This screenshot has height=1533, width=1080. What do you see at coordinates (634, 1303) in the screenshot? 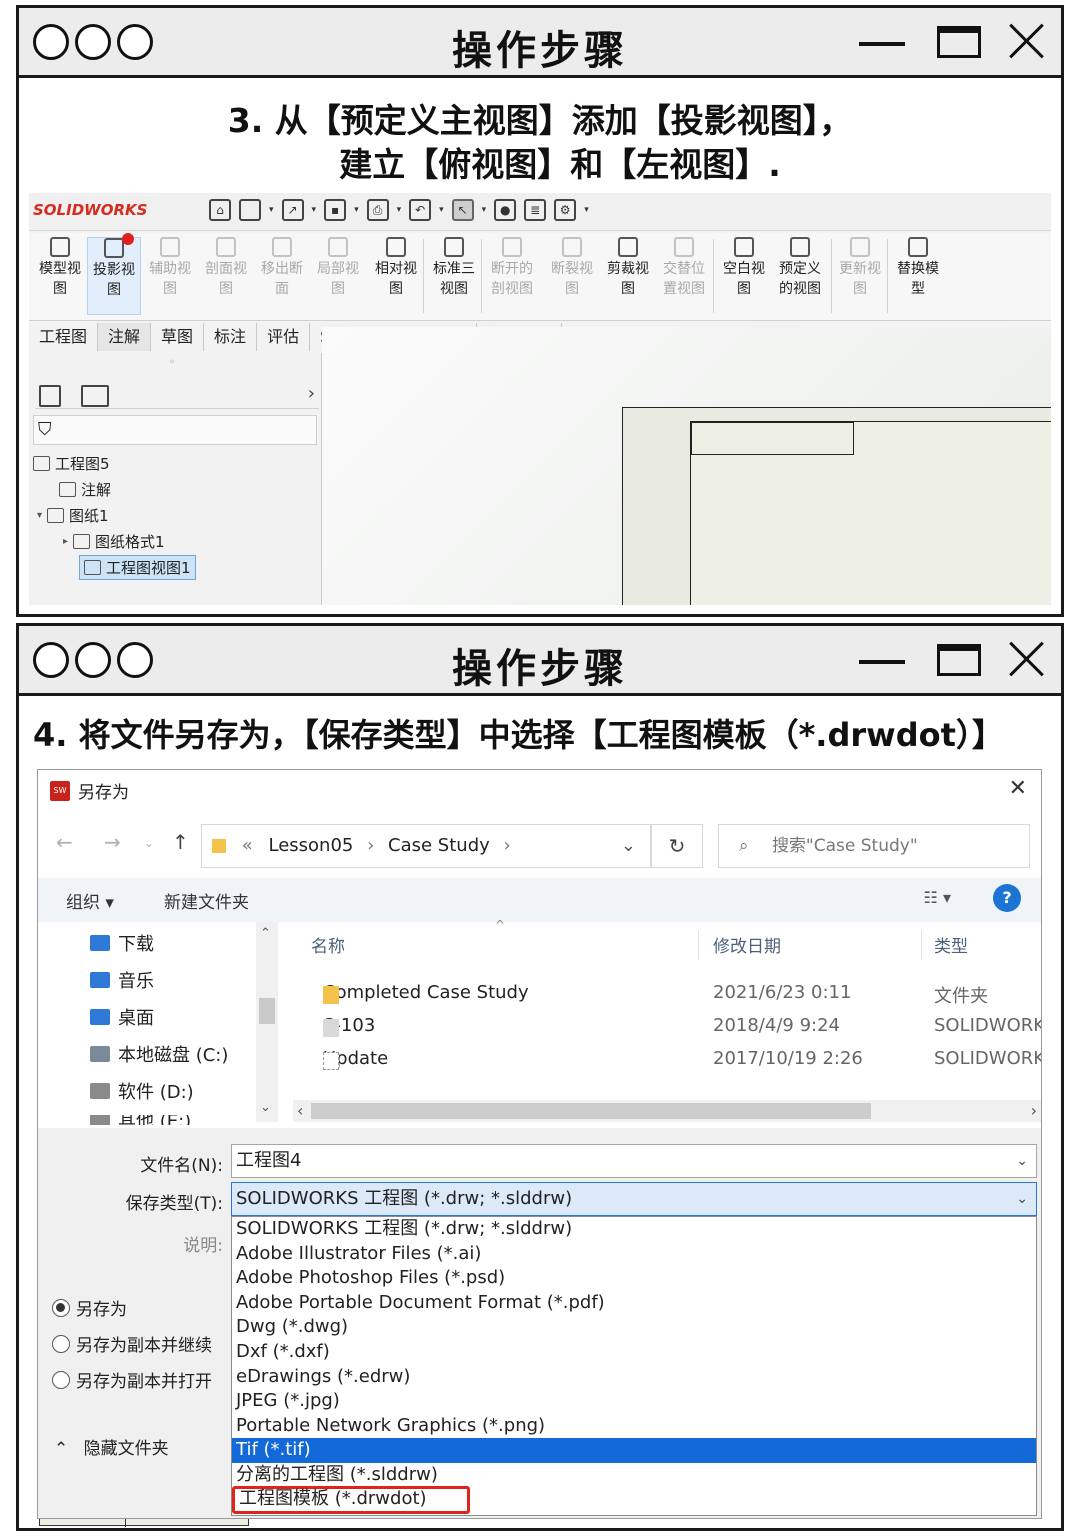
I see `savetype-option: Adobe Portable Document Format (*.pdf)` at bounding box center [634, 1303].